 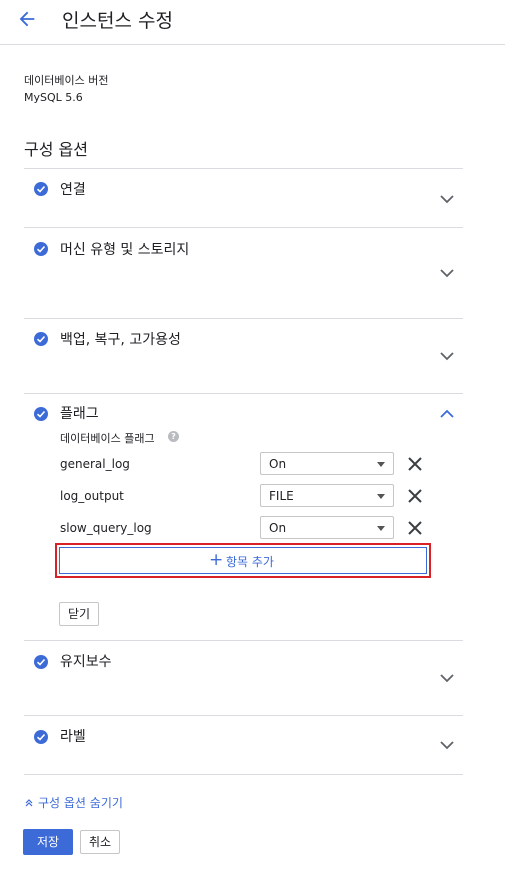 What do you see at coordinates (107, 438) in the screenshot?
I see `database-flags-label: 데이터베이스 플래그` at bounding box center [107, 438].